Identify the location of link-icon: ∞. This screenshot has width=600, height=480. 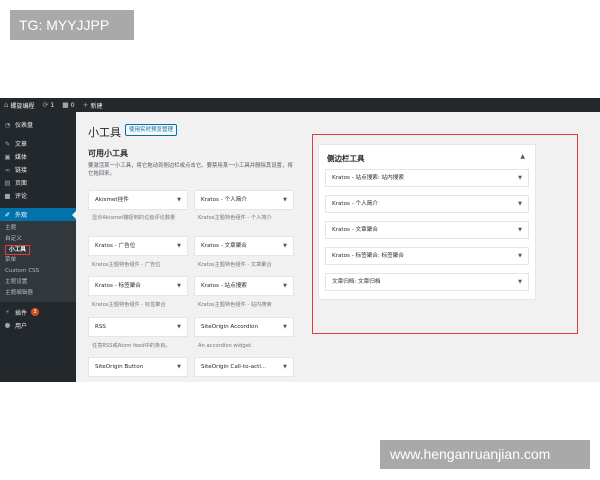
(7, 169).